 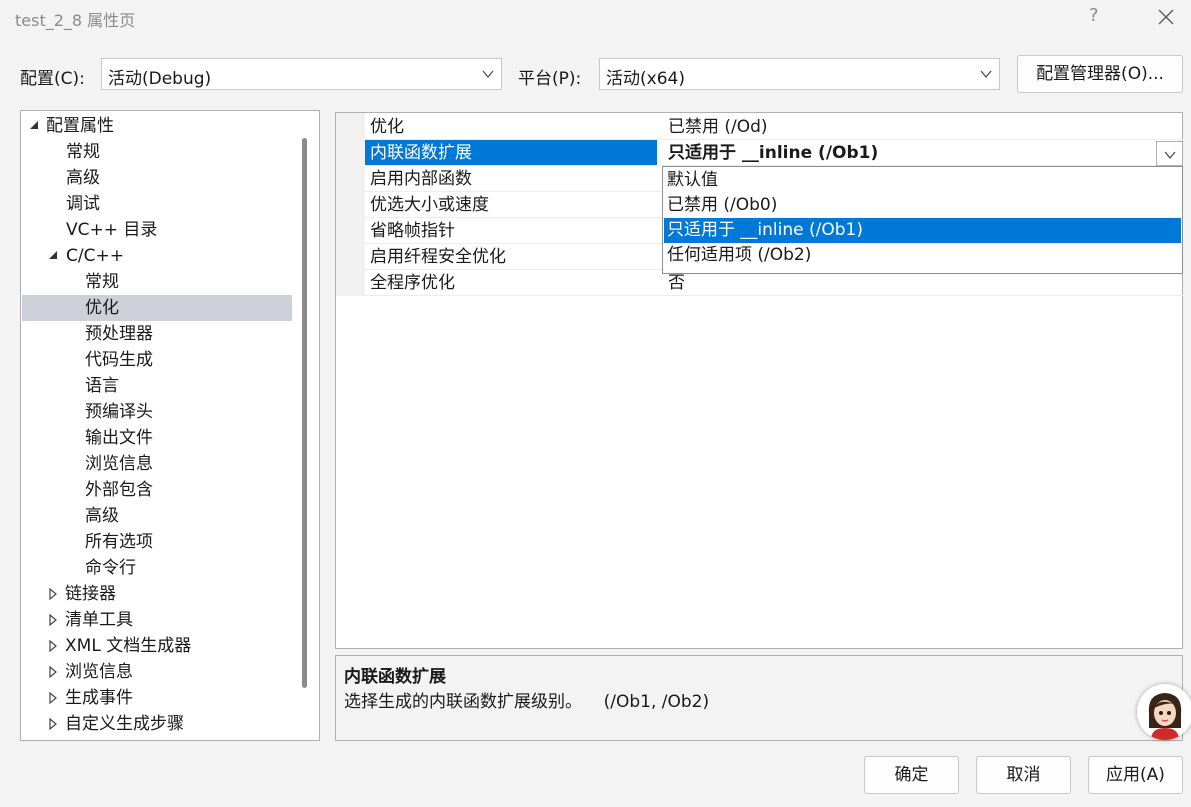 I want to click on tree-item: 预编译头, so click(x=161, y=412).